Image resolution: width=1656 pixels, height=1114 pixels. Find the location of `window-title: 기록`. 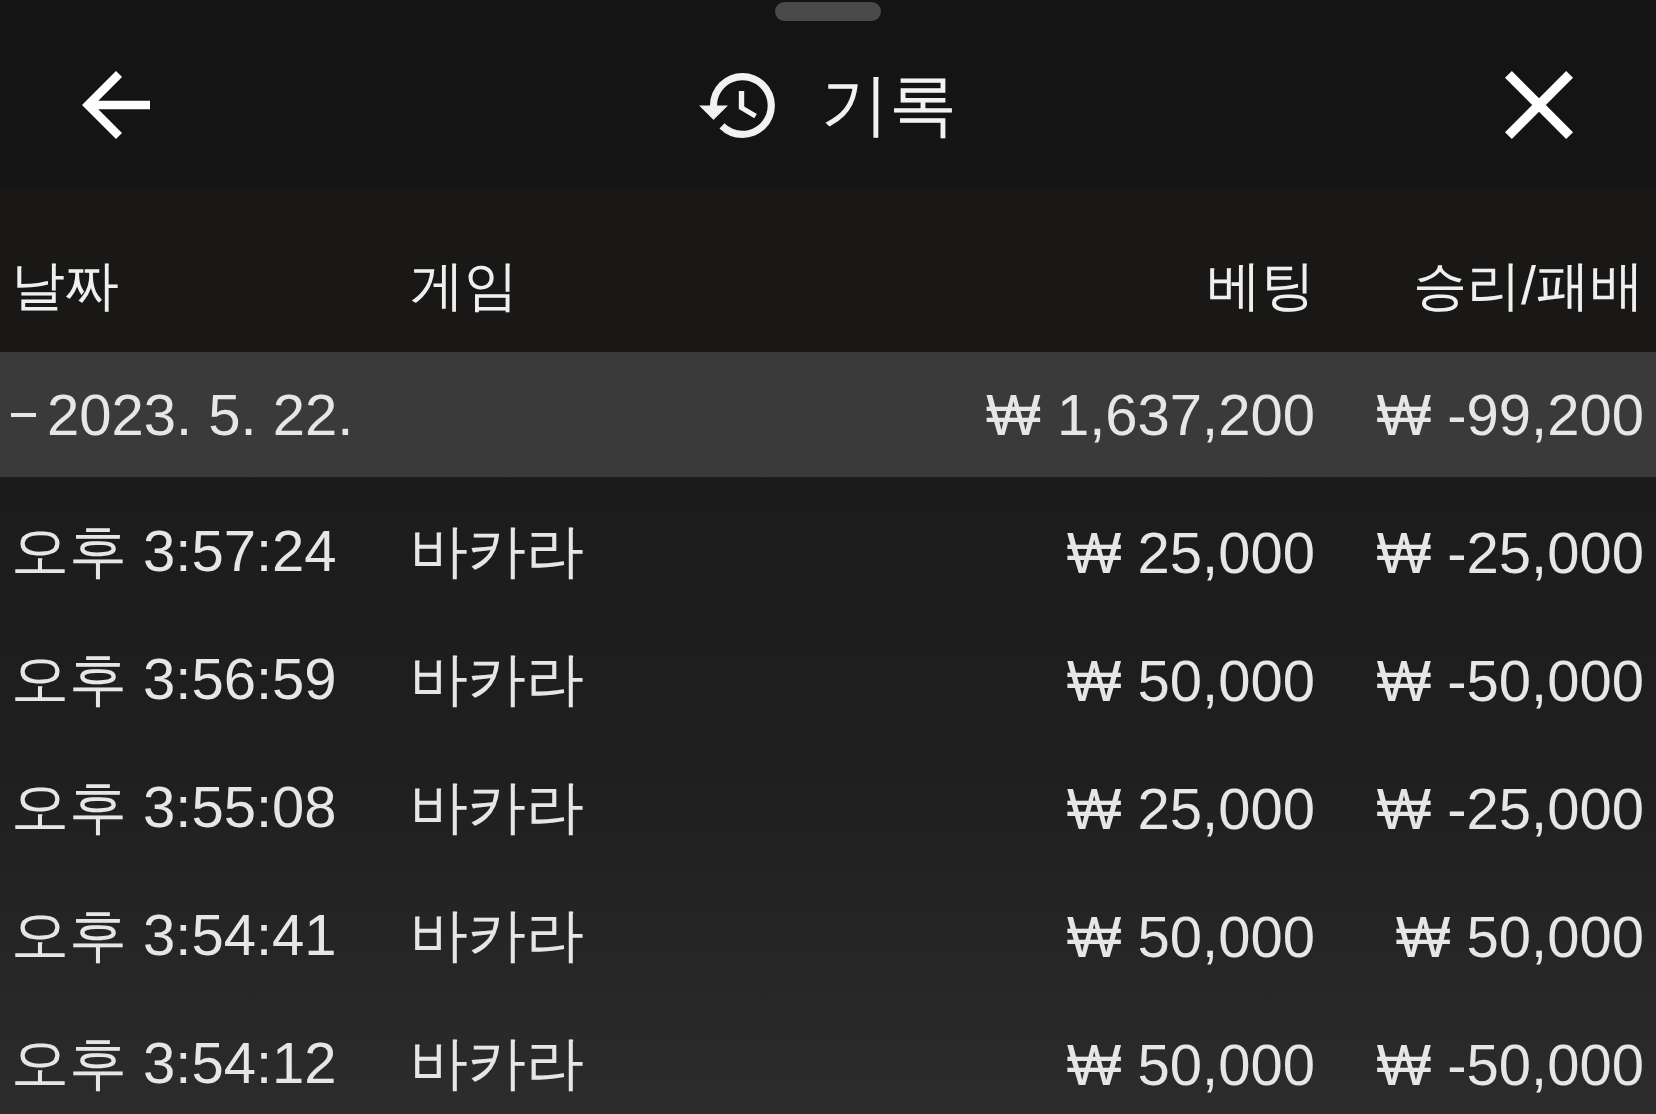

window-title: 기록 is located at coordinates (888, 104).